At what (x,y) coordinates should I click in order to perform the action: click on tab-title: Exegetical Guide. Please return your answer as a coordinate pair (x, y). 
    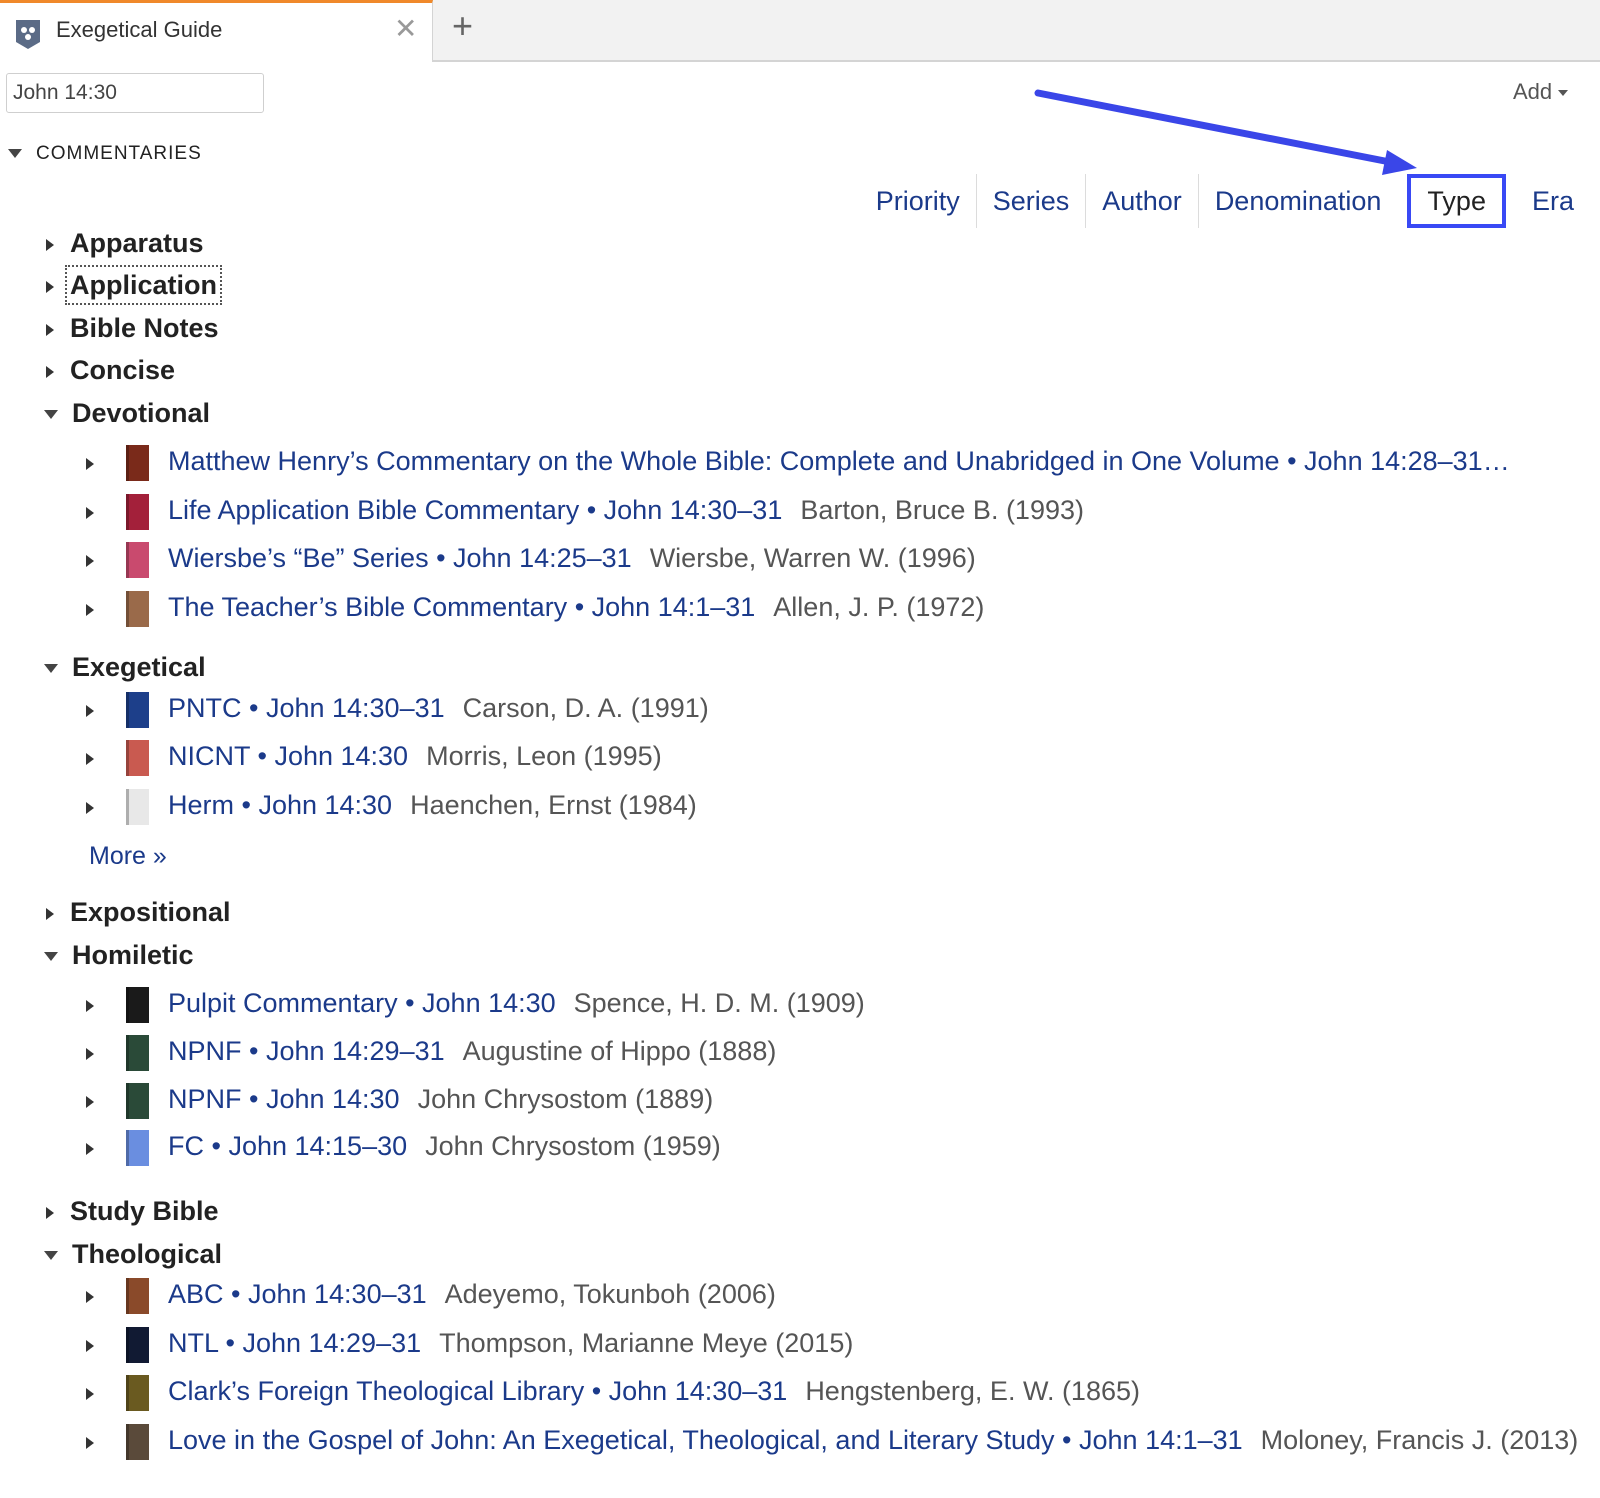
    Looking at the image, I should click on (139, 29).